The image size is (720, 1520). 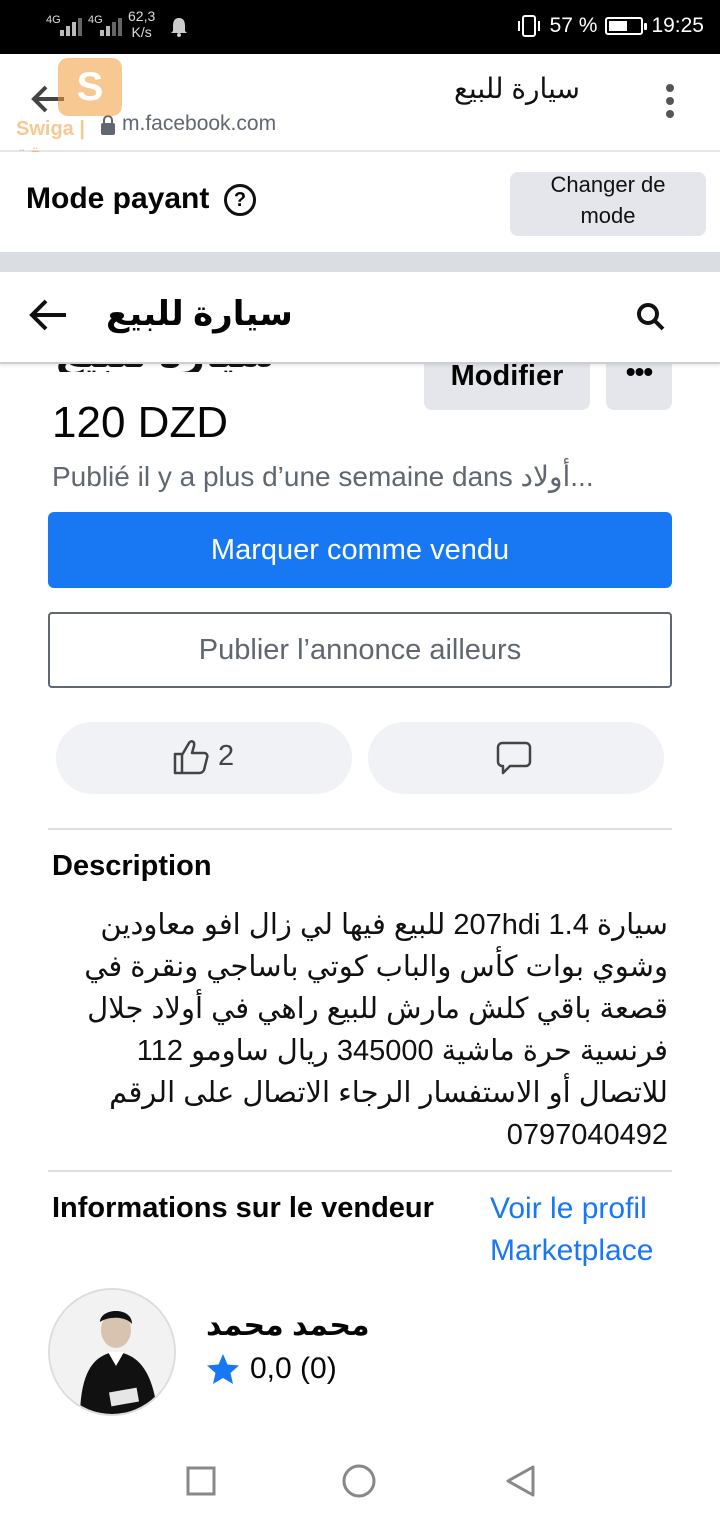 I want to click on avatar-person-image, so click(x=112, y=1352).